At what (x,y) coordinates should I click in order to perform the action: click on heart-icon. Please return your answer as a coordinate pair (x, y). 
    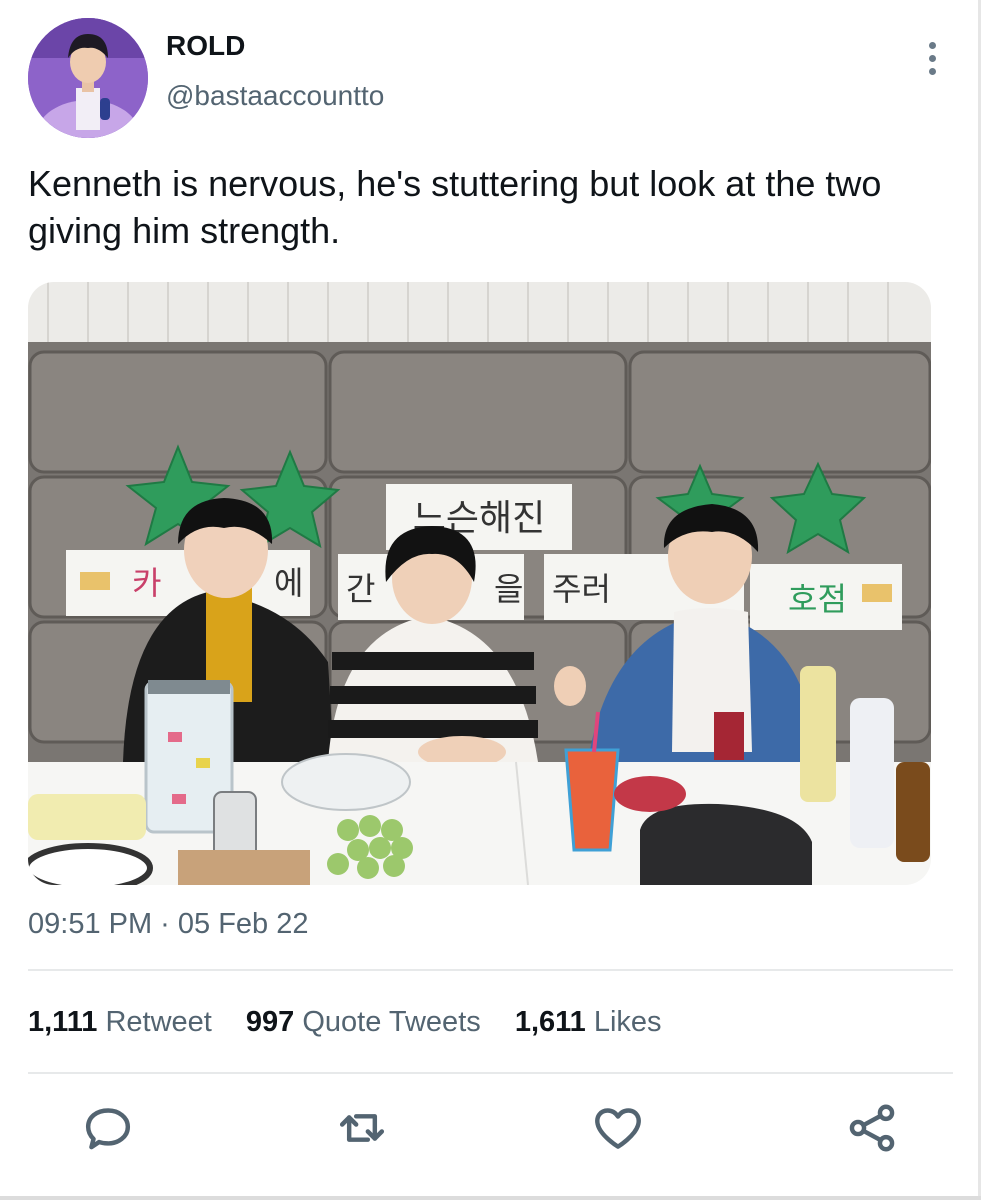
    Looking at the image, I should click on (618, 1128).